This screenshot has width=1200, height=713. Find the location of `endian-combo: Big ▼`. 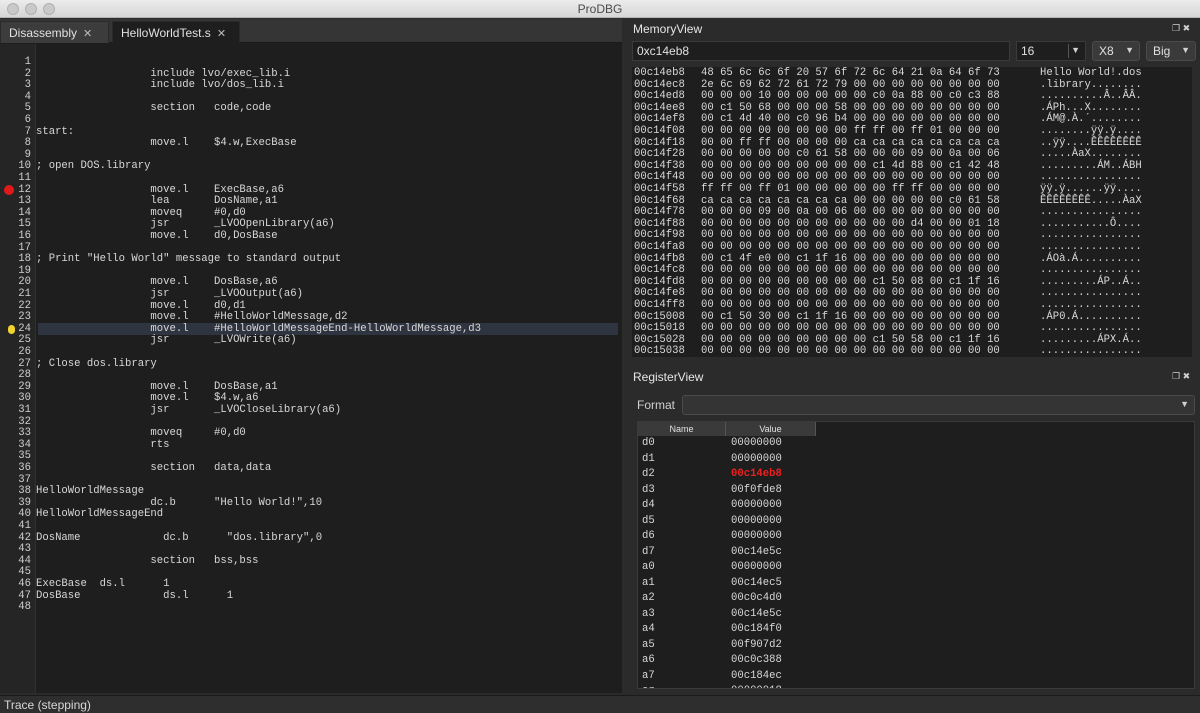

endian-combo: Big ▼ is located at coordinates (1171, 51).